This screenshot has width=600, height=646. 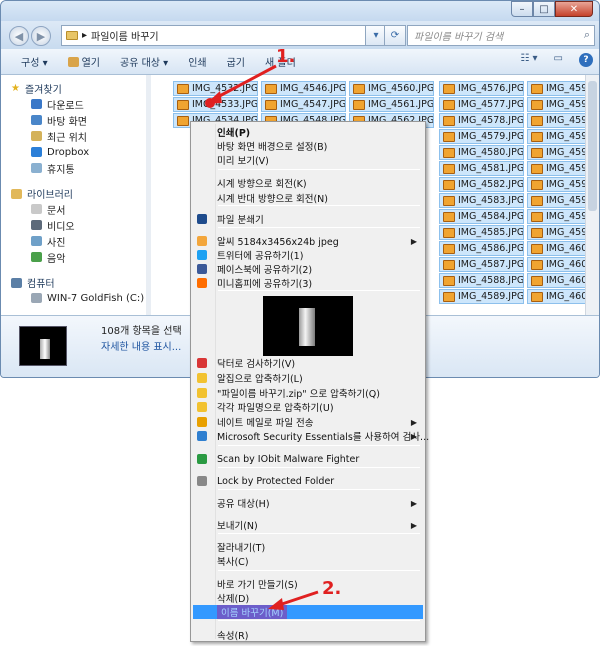 I want to click on file-item: IMG_4546.JPG, so click(x=303, y=88).